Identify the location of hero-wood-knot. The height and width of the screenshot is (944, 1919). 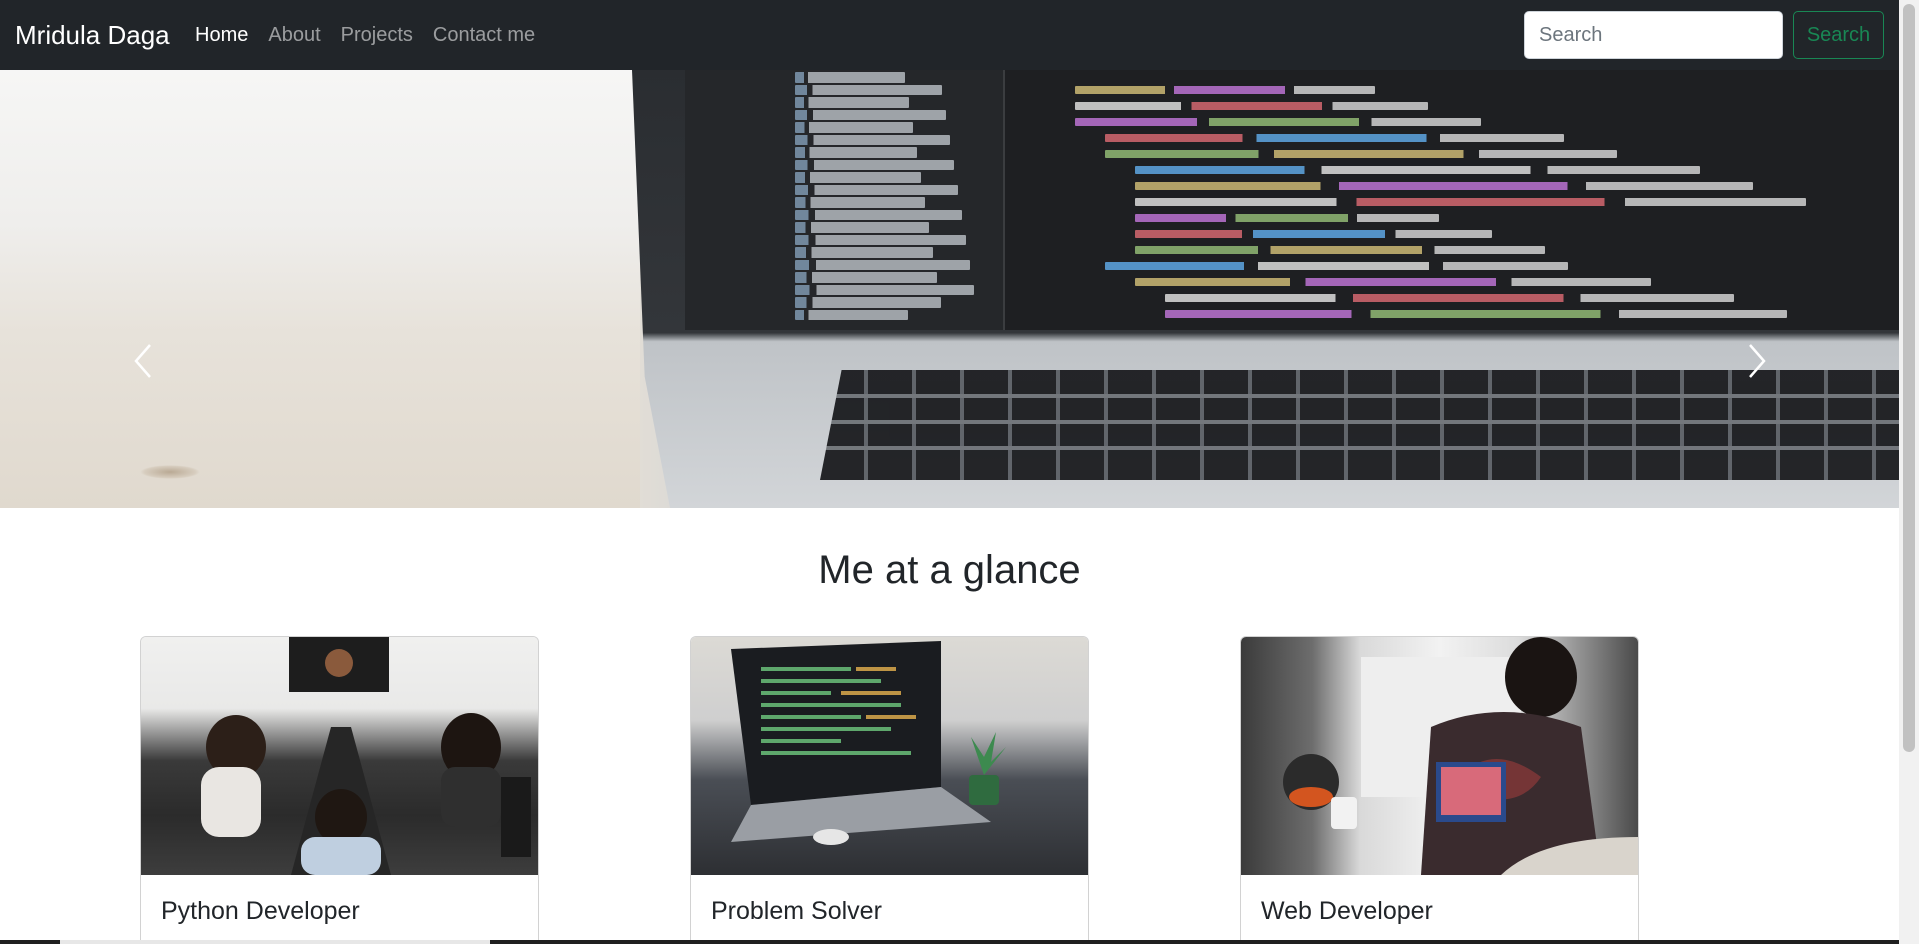
(170, 472).